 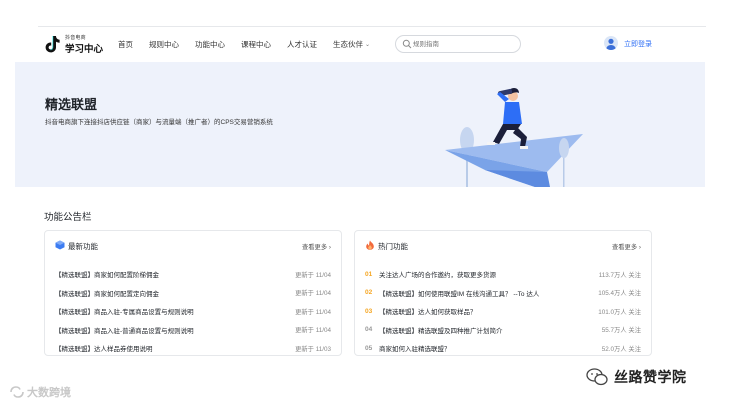 What do you see at coordinates (369, 311) in the screenshot?
I see `item-rank: 03` at bounding box center [369, 311].